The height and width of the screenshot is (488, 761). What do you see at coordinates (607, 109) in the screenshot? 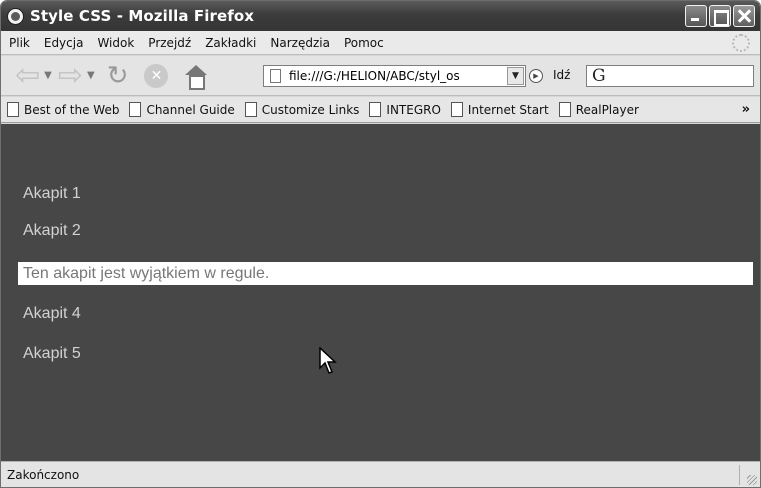
I see `bookmark-label: RealPlayer` at bounding box center [607, 109].